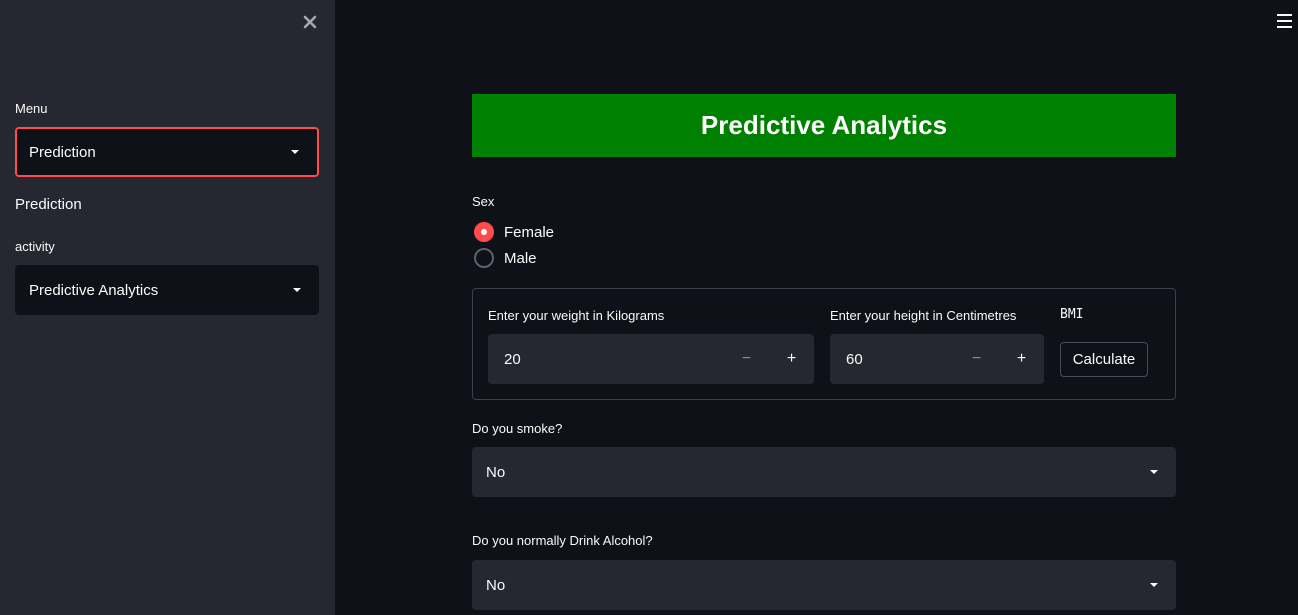  What do you see at coordinates (484, 232) in the screenshot?
I see `radio-female-indicator` at bounding box center [484, 232].